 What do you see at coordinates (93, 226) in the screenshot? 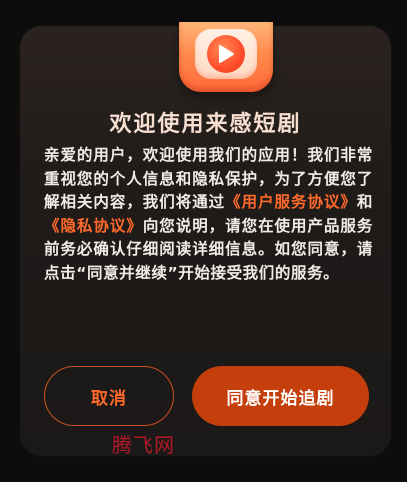
I see `privacy-policy-link: 《隐私协议》` at bounding box center [93, 226].